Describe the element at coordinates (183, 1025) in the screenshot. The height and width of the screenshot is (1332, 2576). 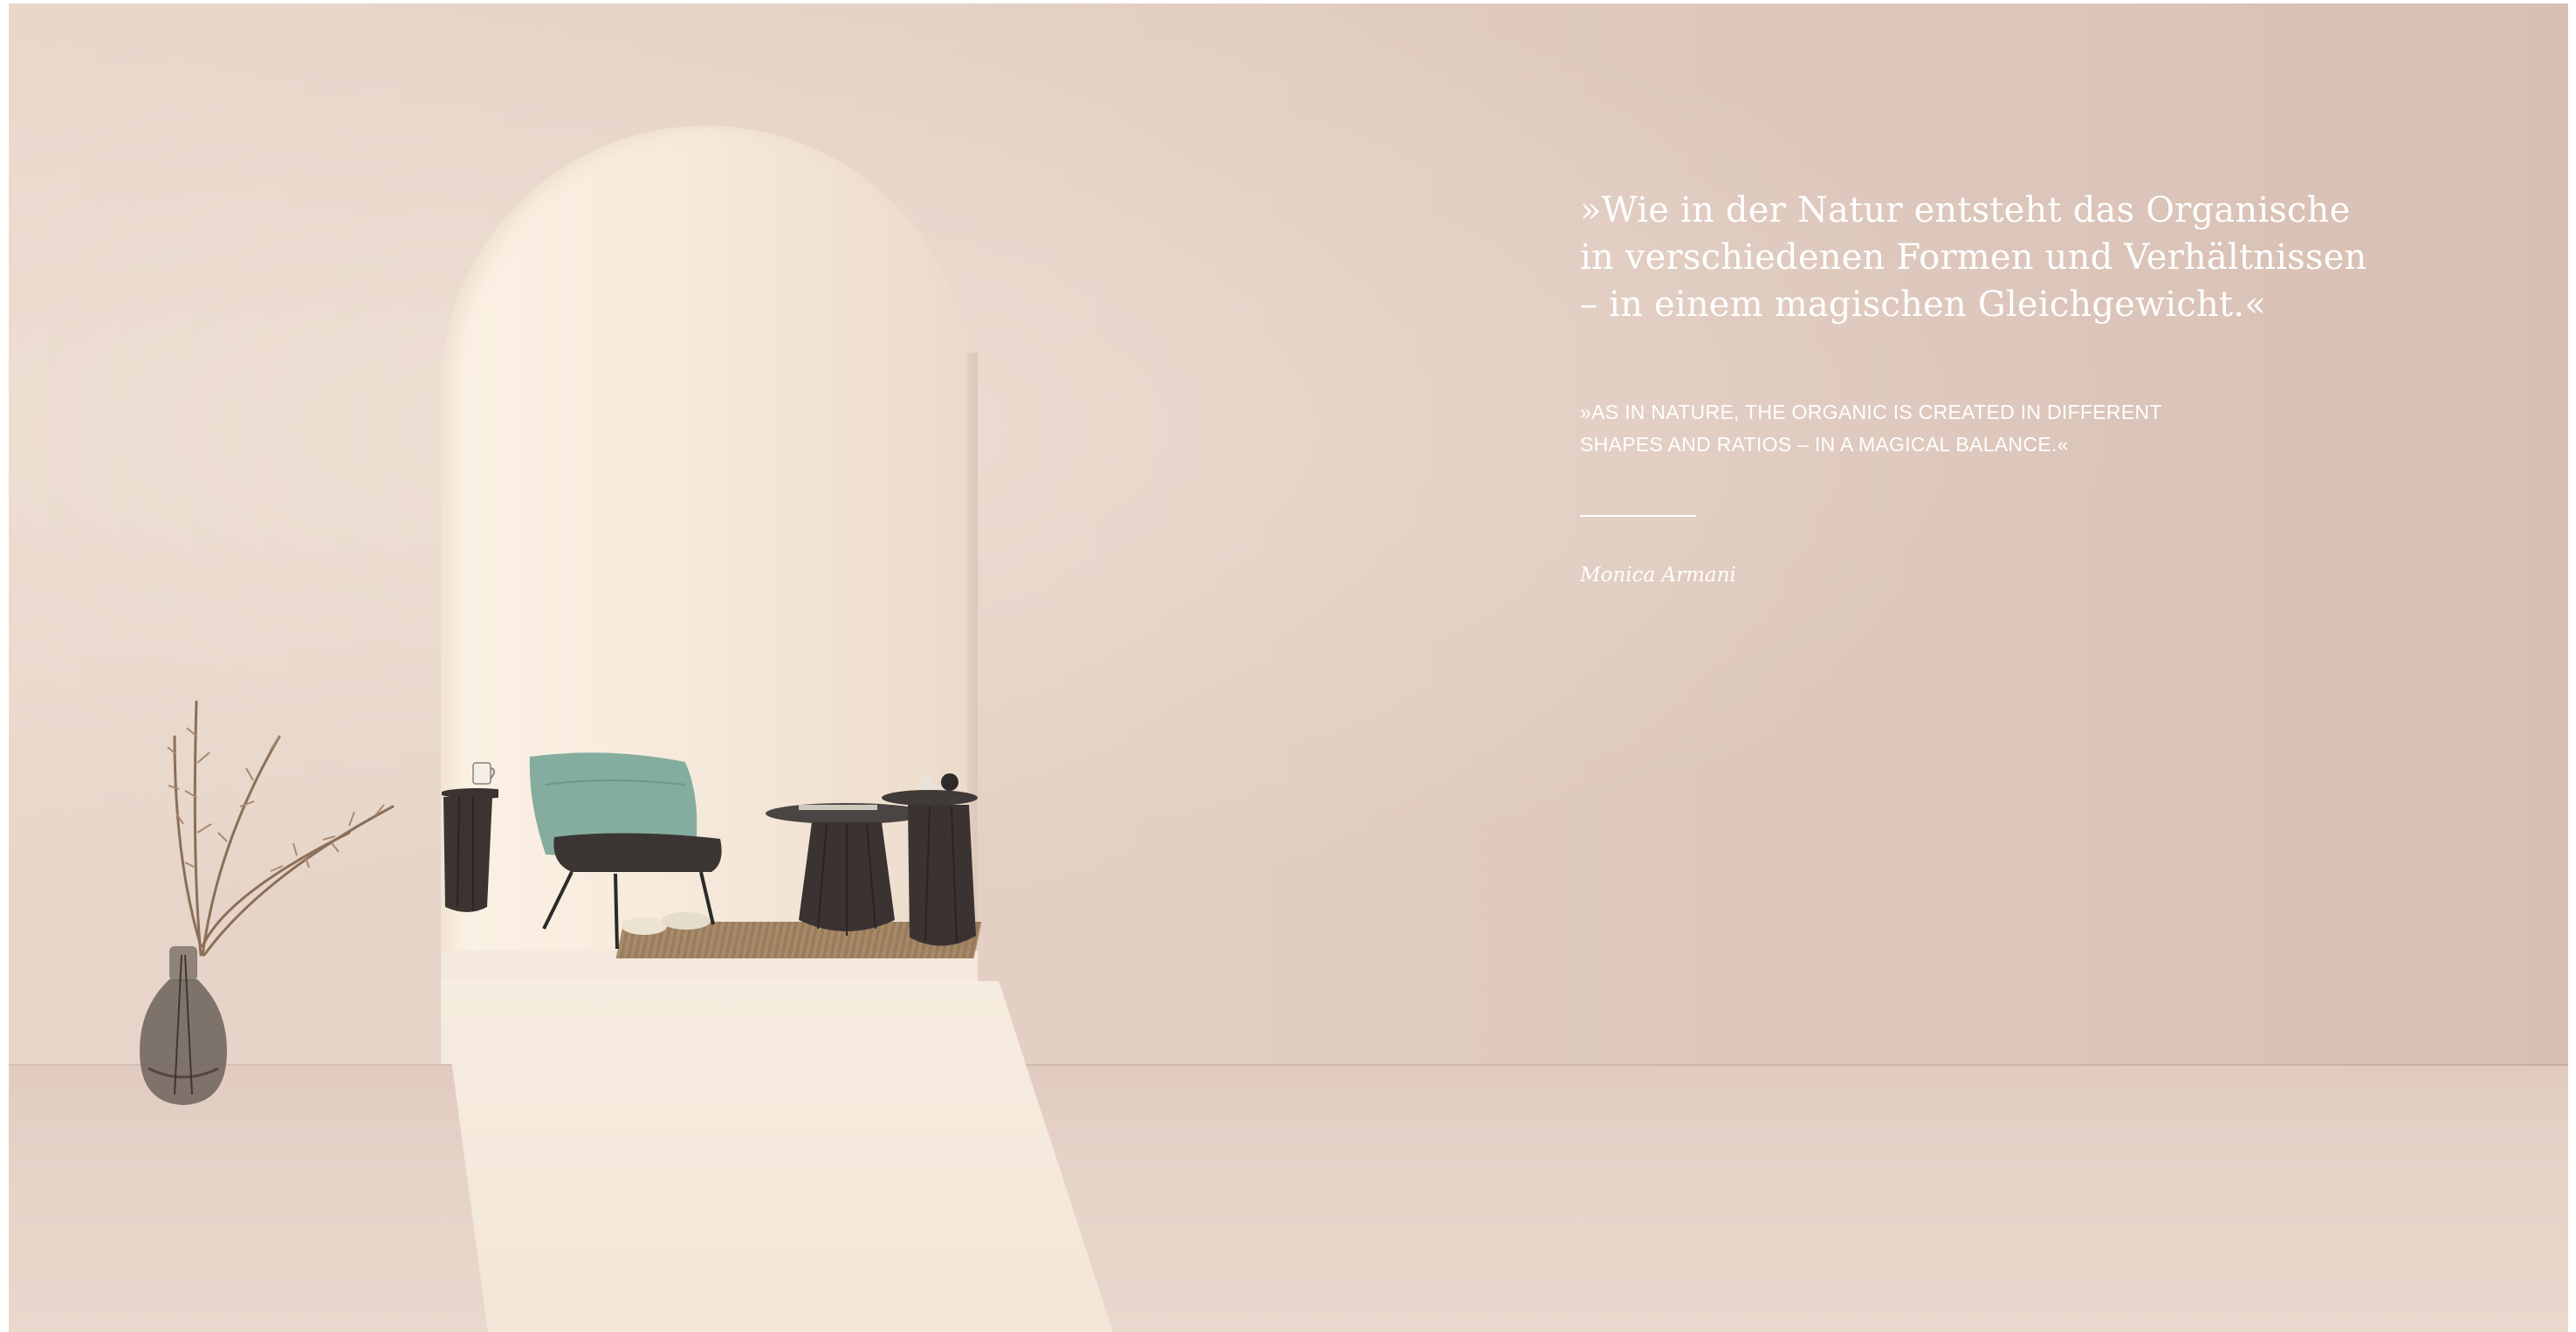
I see `glass-vase` at that location.